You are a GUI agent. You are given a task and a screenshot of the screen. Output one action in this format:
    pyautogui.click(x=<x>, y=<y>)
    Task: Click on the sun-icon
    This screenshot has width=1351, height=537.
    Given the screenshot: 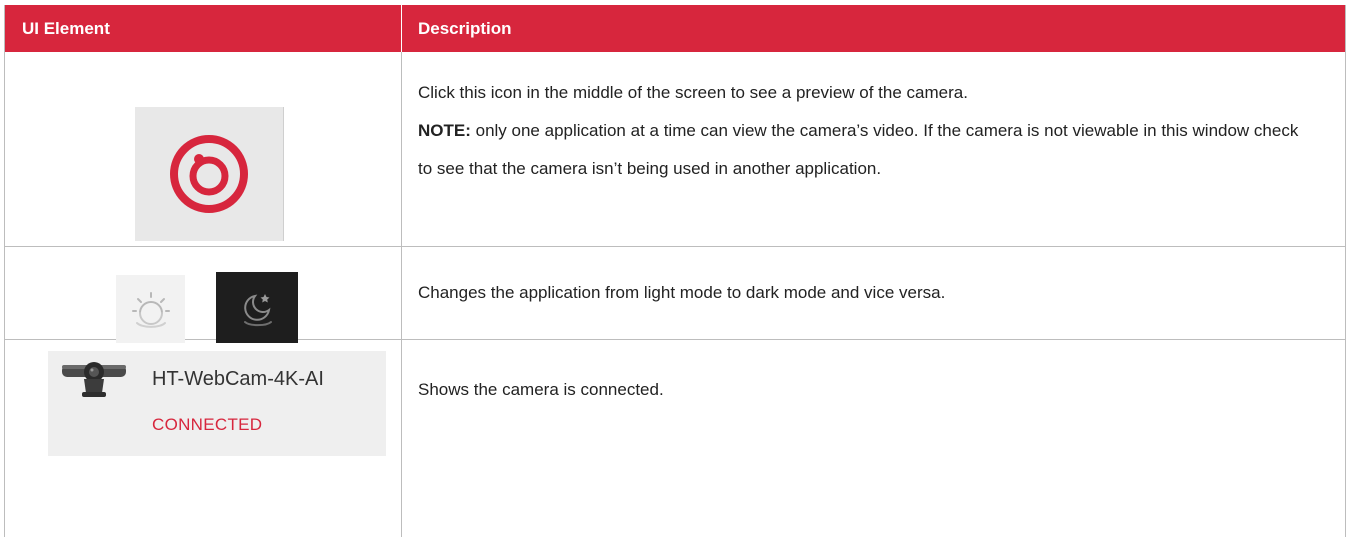 What is the action you would take?
    pyautogui.click(x=150, y=310)
    